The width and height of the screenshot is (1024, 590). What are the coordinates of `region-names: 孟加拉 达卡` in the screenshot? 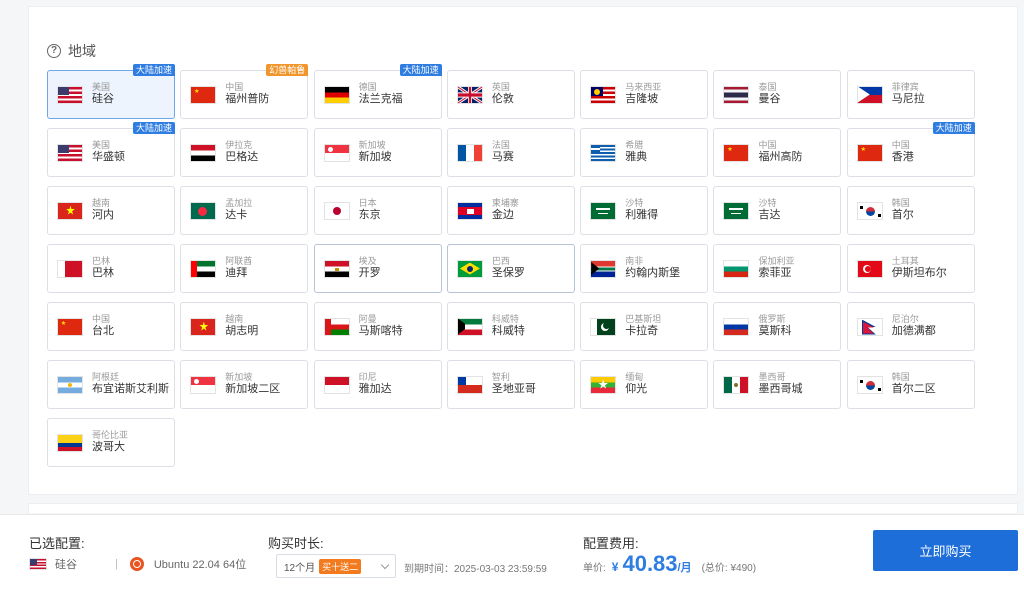 It's located at (238, 210).